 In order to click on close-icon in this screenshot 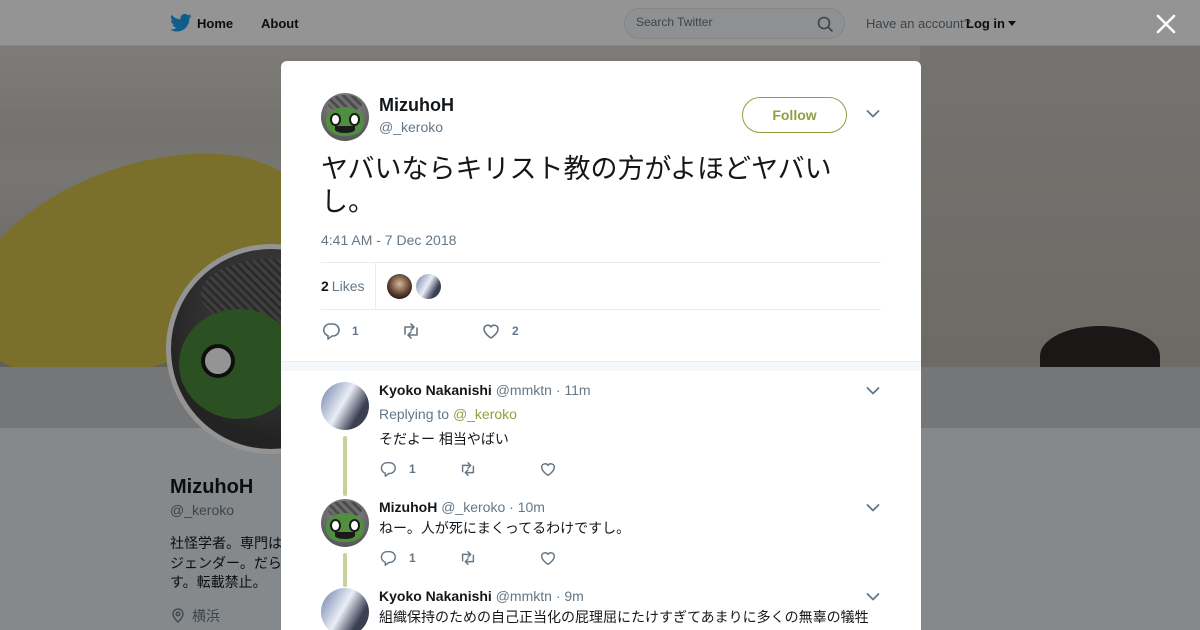, I will do `click(1166, 24)`.